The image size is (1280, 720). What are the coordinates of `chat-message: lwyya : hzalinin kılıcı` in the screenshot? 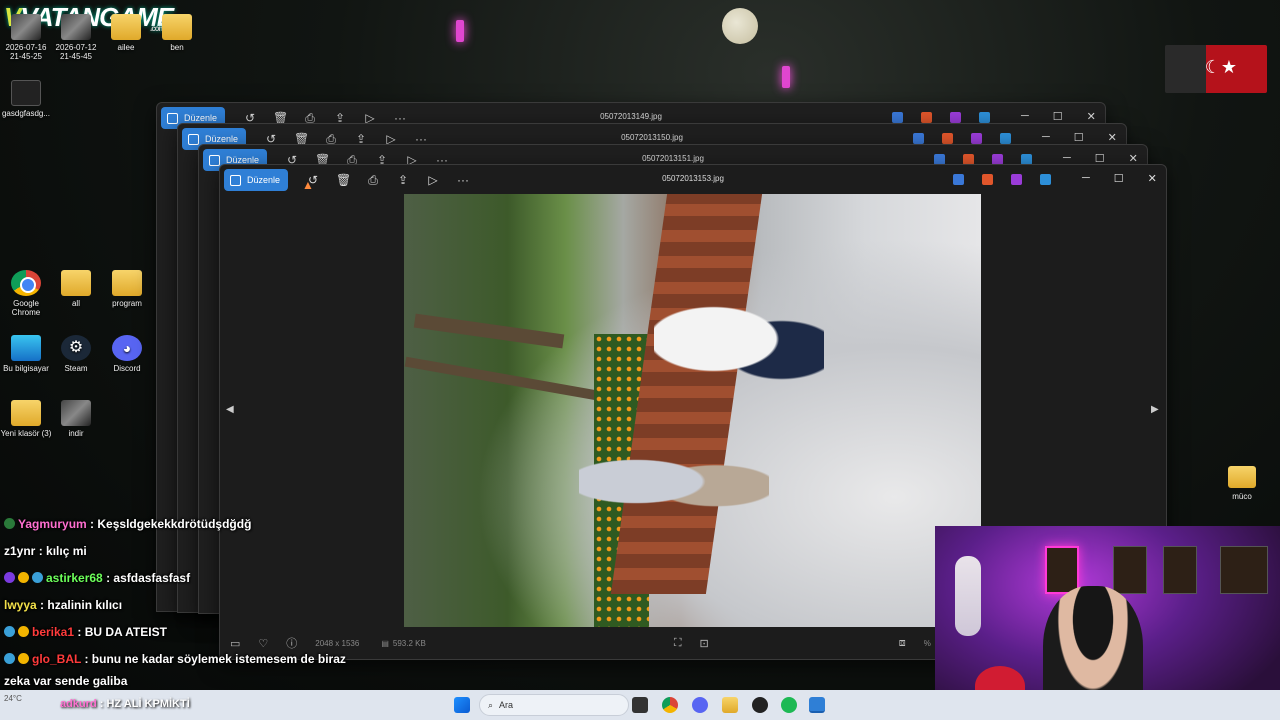 It's located at (63, 605).